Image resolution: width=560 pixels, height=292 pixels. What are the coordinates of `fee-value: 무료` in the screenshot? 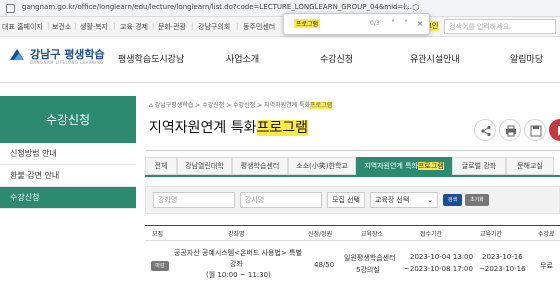 It's located at (546, 266).